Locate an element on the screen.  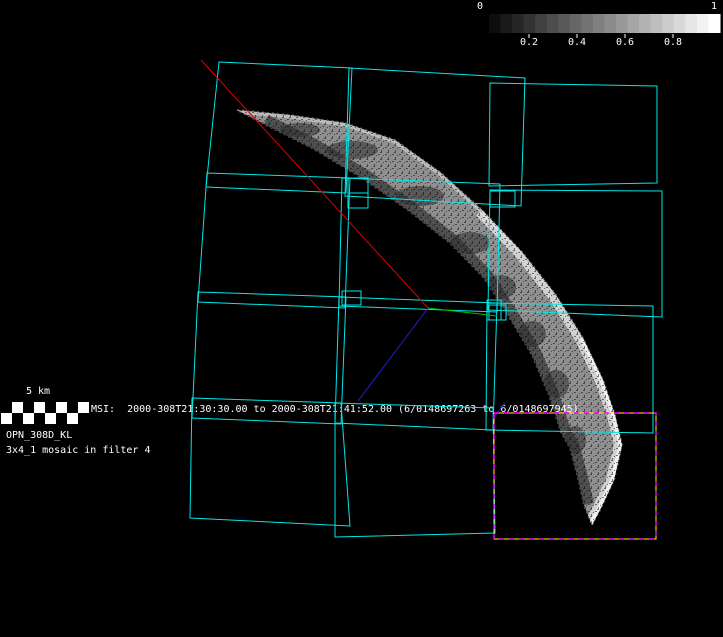
colorbar-max-label: 1 is located at coordinates (714, 6).